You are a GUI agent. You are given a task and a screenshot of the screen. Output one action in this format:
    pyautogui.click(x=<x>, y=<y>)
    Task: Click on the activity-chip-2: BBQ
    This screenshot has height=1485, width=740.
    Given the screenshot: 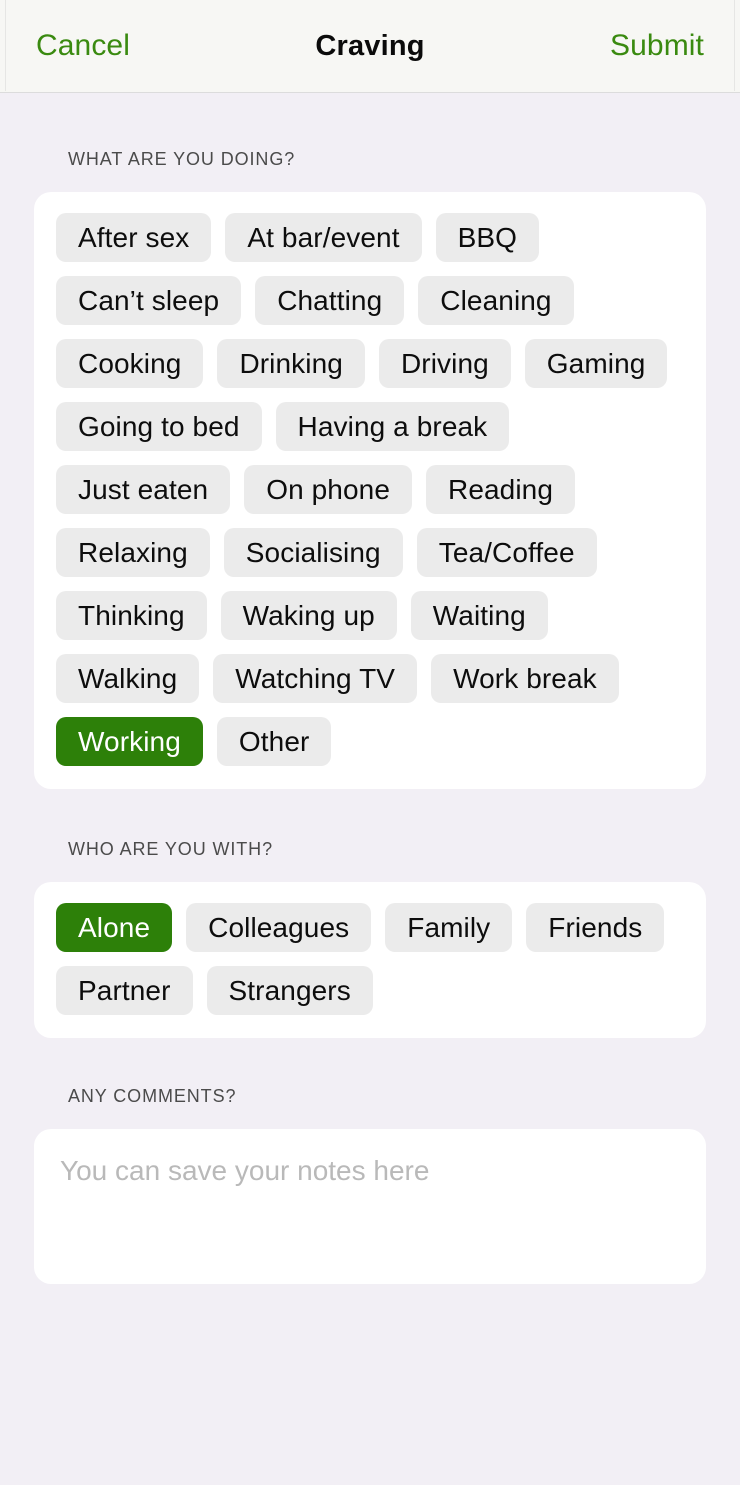 What is the action you would take?
    pyautogui.click(x=487, y=237)
    